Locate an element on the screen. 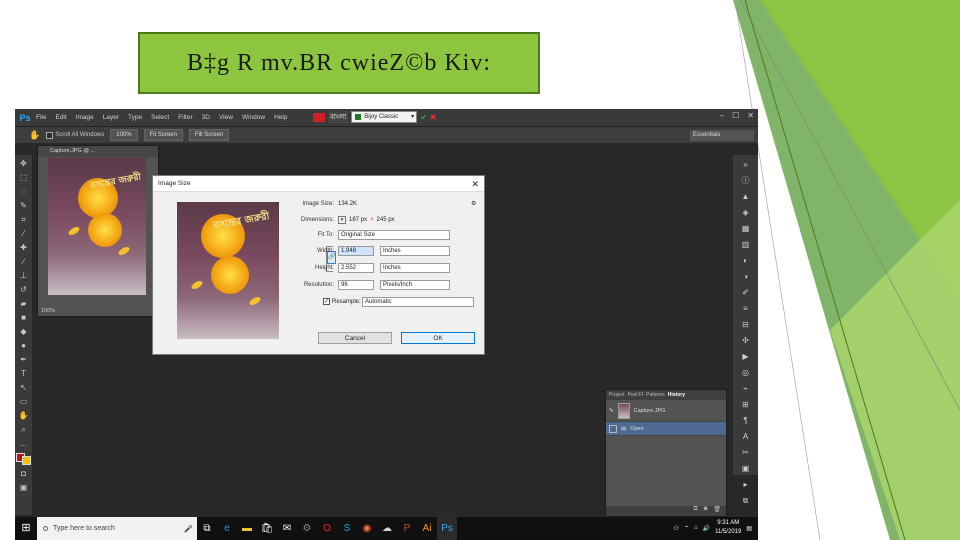 The width and height of the screenshot is (960, 540). illustrator-icon: Ai is located at coordinates (427, 528).